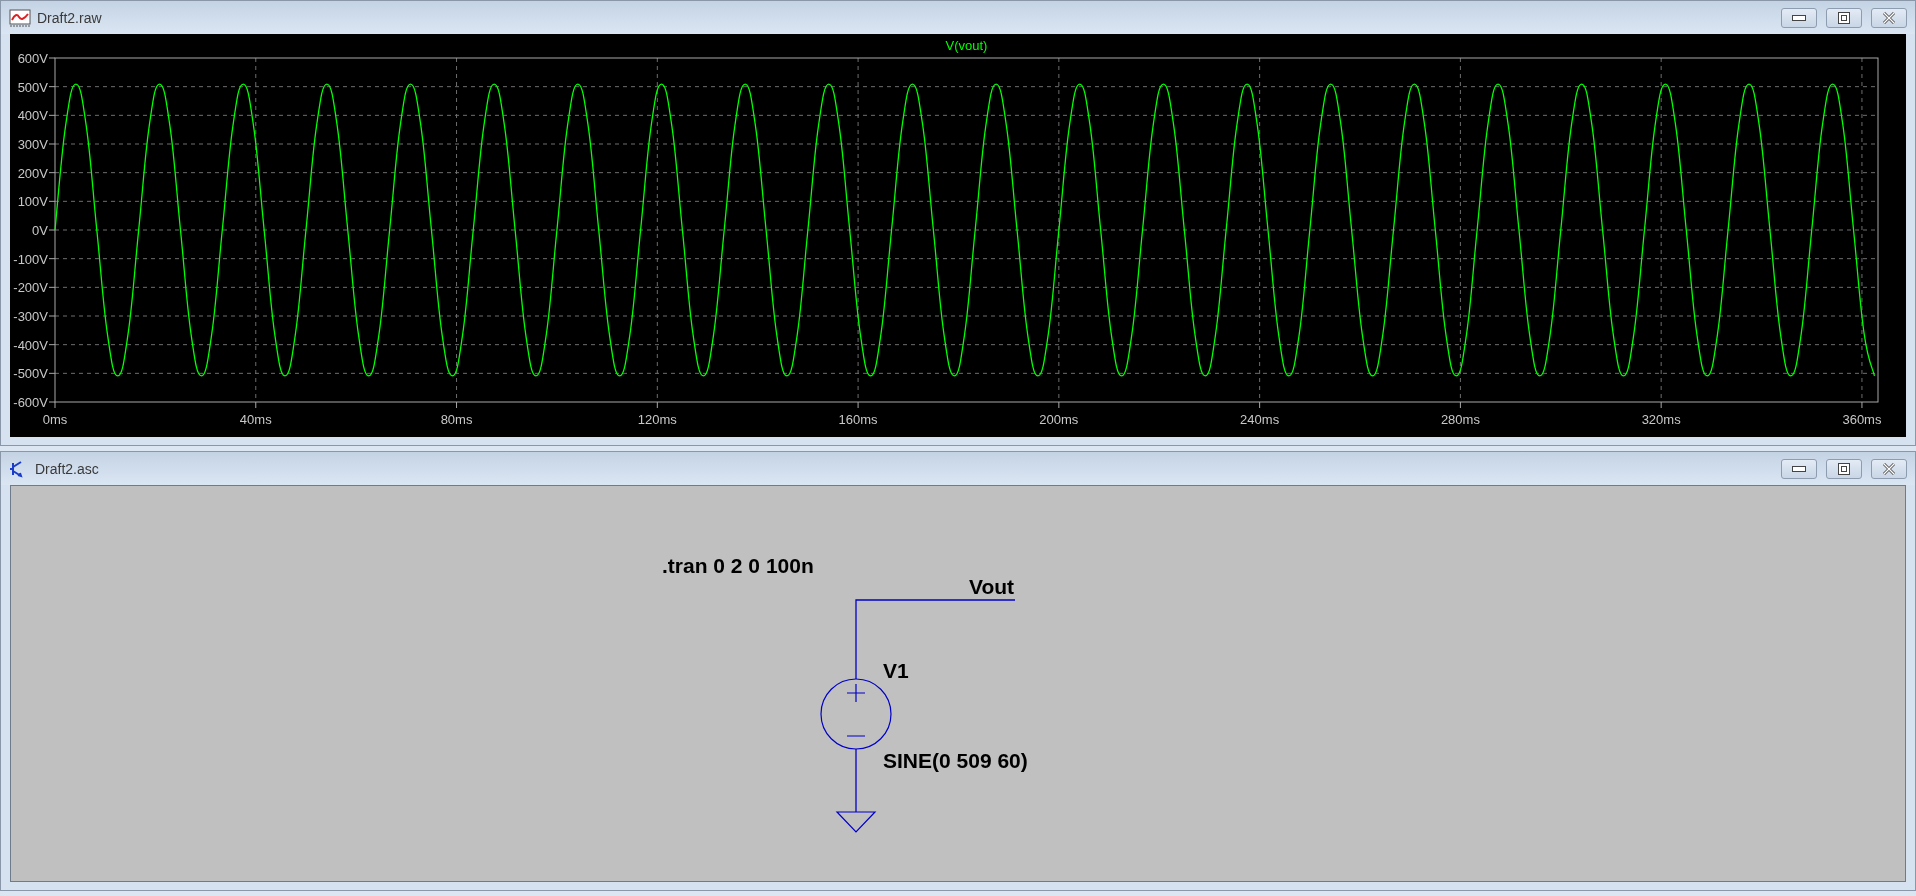  What do you see at coordinates (1460, 419) in the screenshot?
I see `x-axis-label: 280ms` at bounding box center [1460, 419].